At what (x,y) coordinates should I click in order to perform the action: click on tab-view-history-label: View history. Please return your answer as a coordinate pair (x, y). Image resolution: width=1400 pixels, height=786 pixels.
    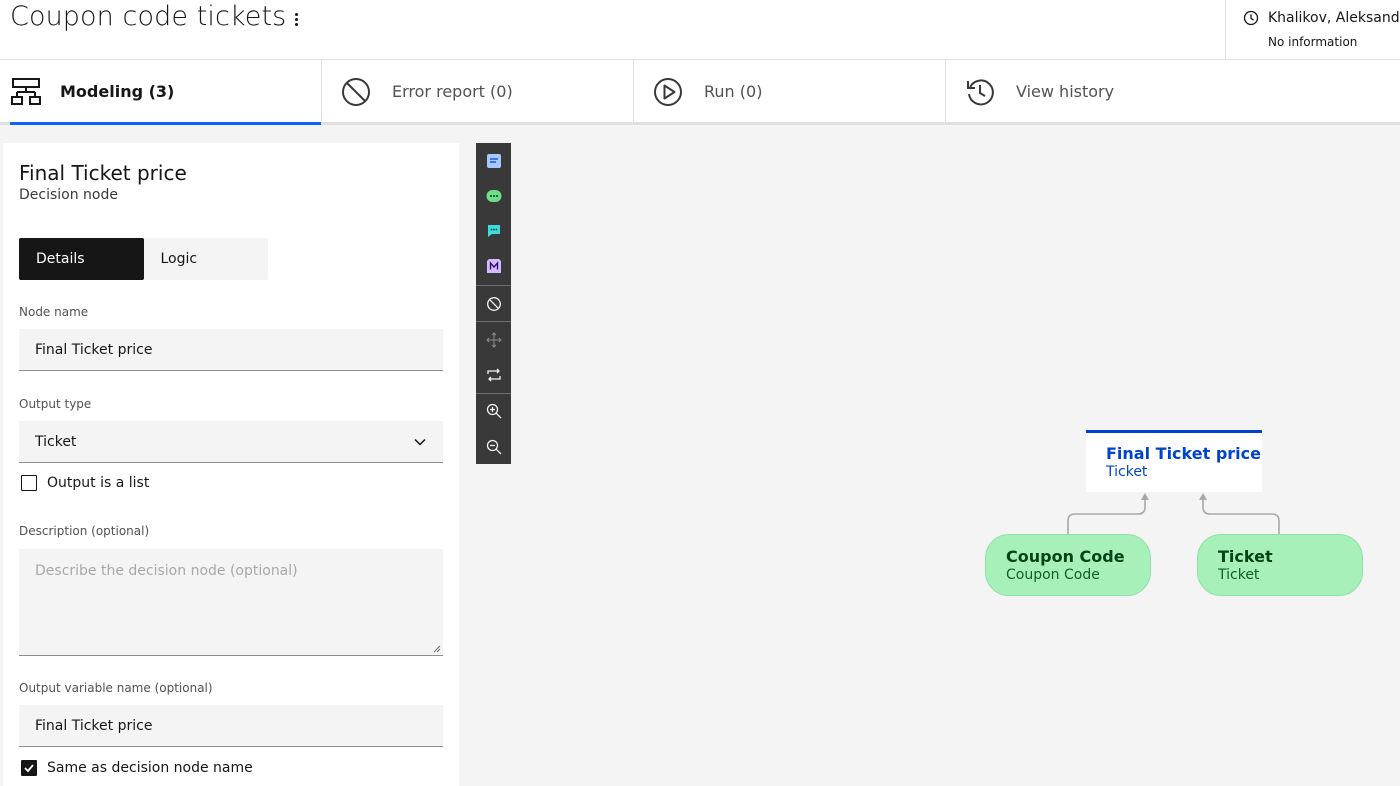
    Looking at the image, I should click on (1065, 91).